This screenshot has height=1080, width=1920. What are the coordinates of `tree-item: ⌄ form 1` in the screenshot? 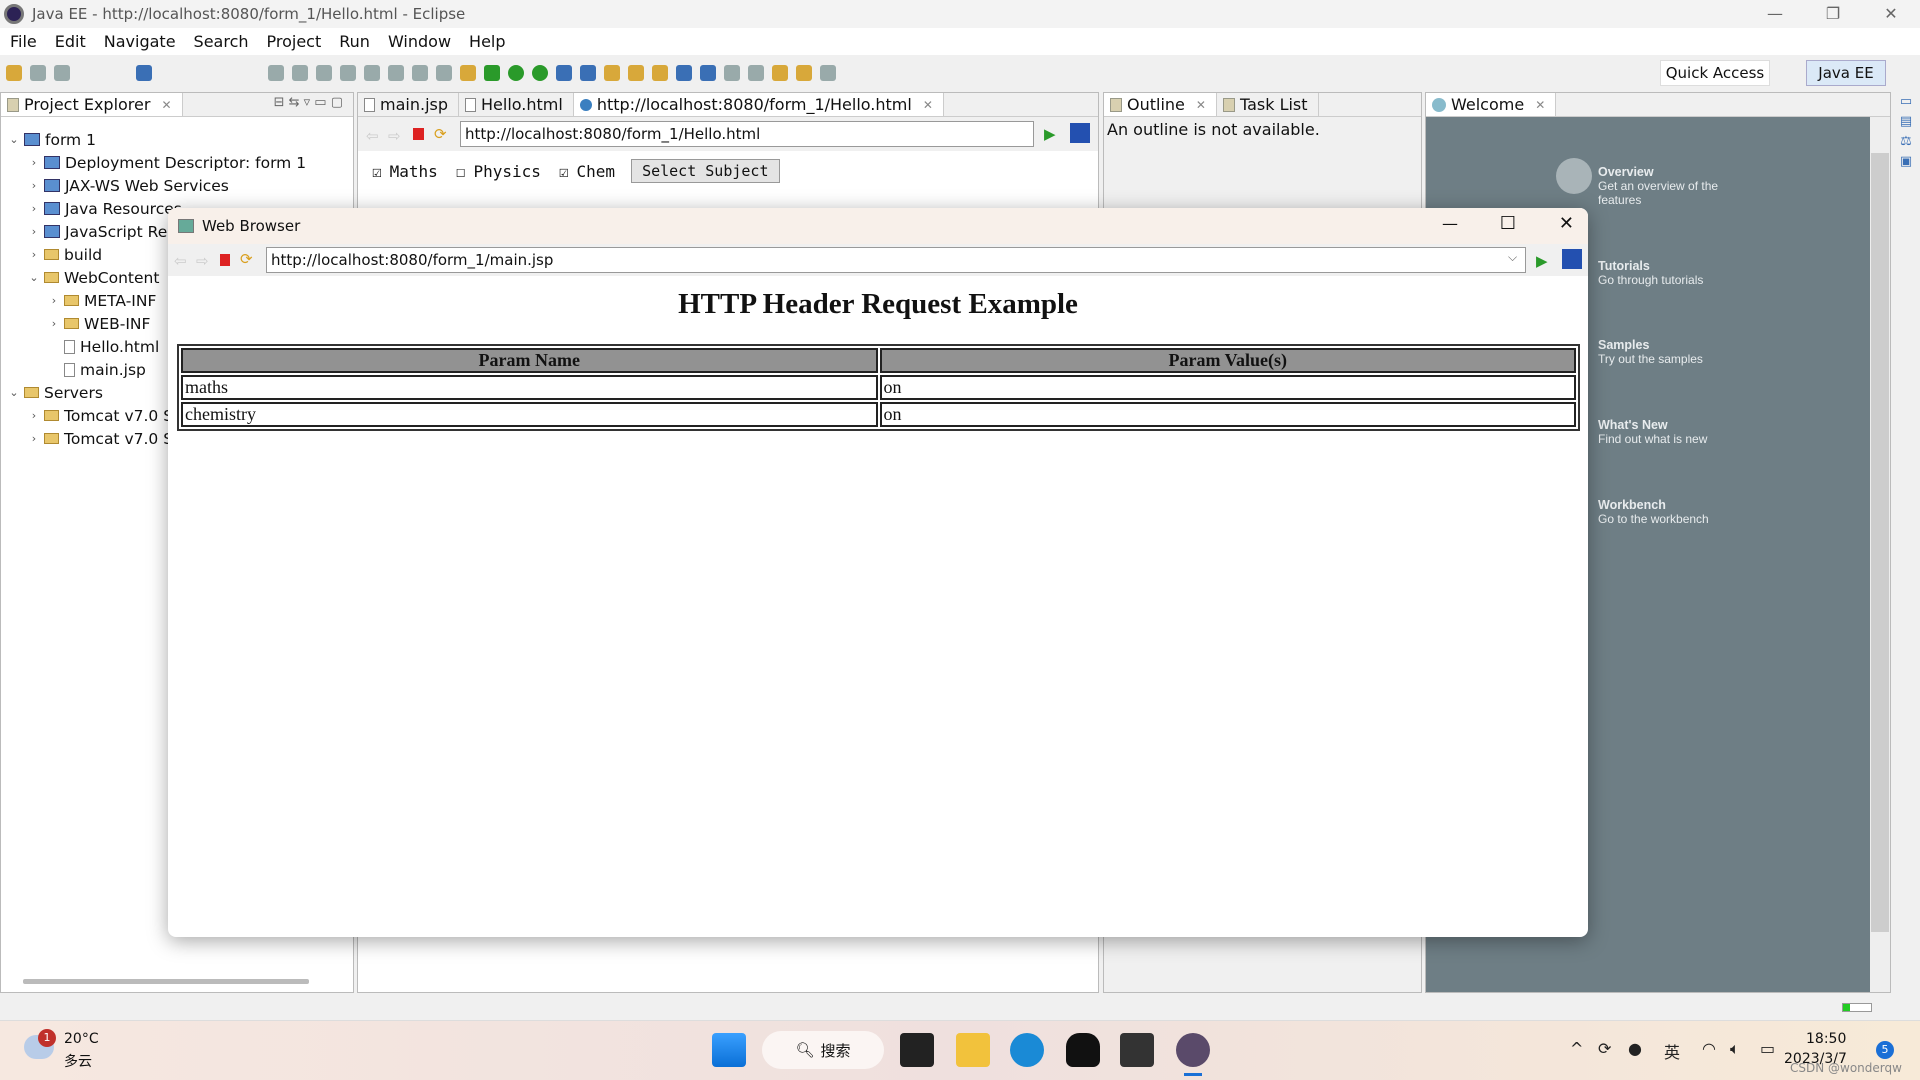 It's located at (52, 139).